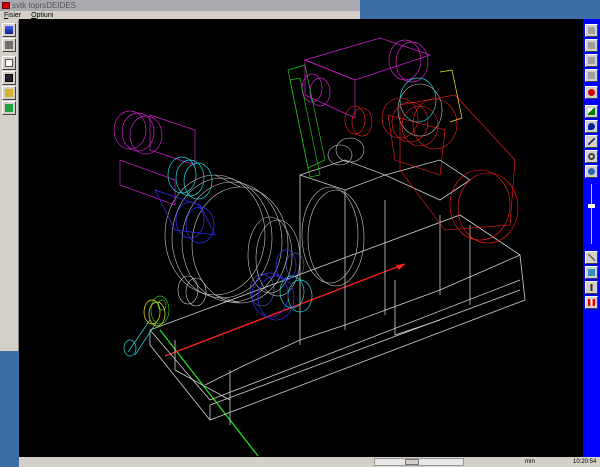 Image resolution: width=600 pixels, height=467 pixels. I want to click on exit-icon, so click(9, 108).